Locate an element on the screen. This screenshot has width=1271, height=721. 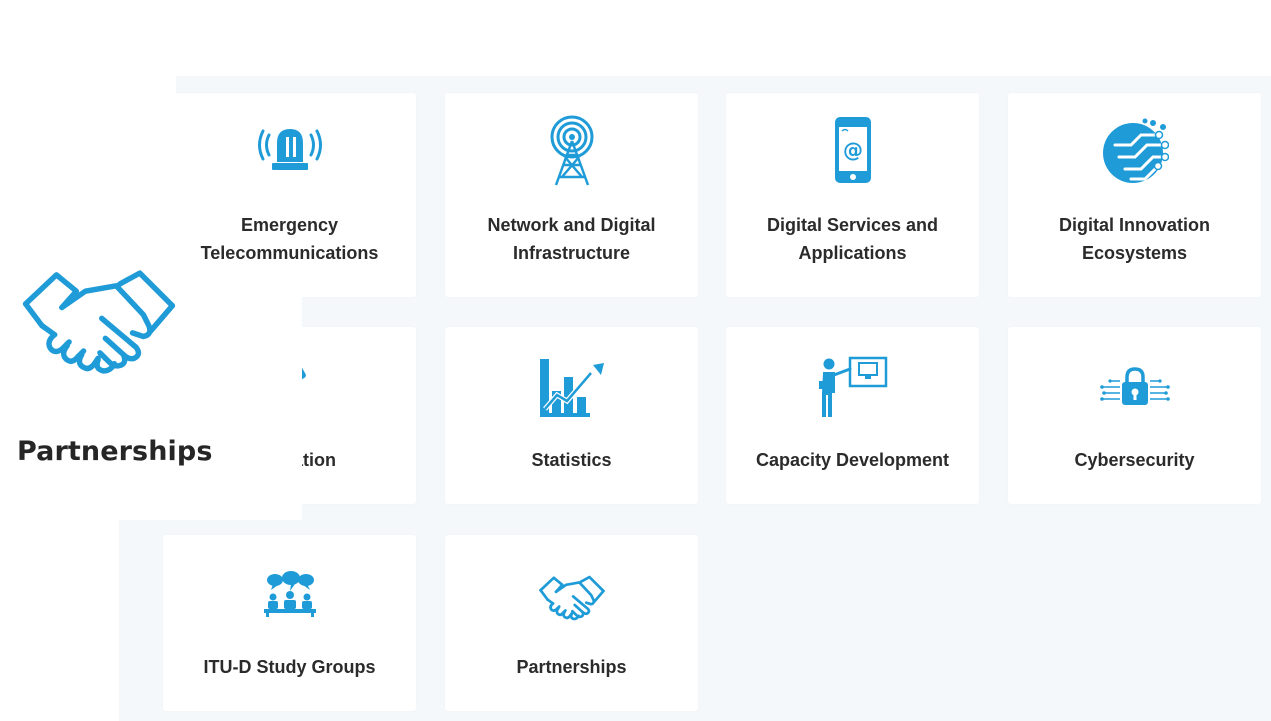
tile-label-line: Network and Digital is located at coordinates (571, 225).